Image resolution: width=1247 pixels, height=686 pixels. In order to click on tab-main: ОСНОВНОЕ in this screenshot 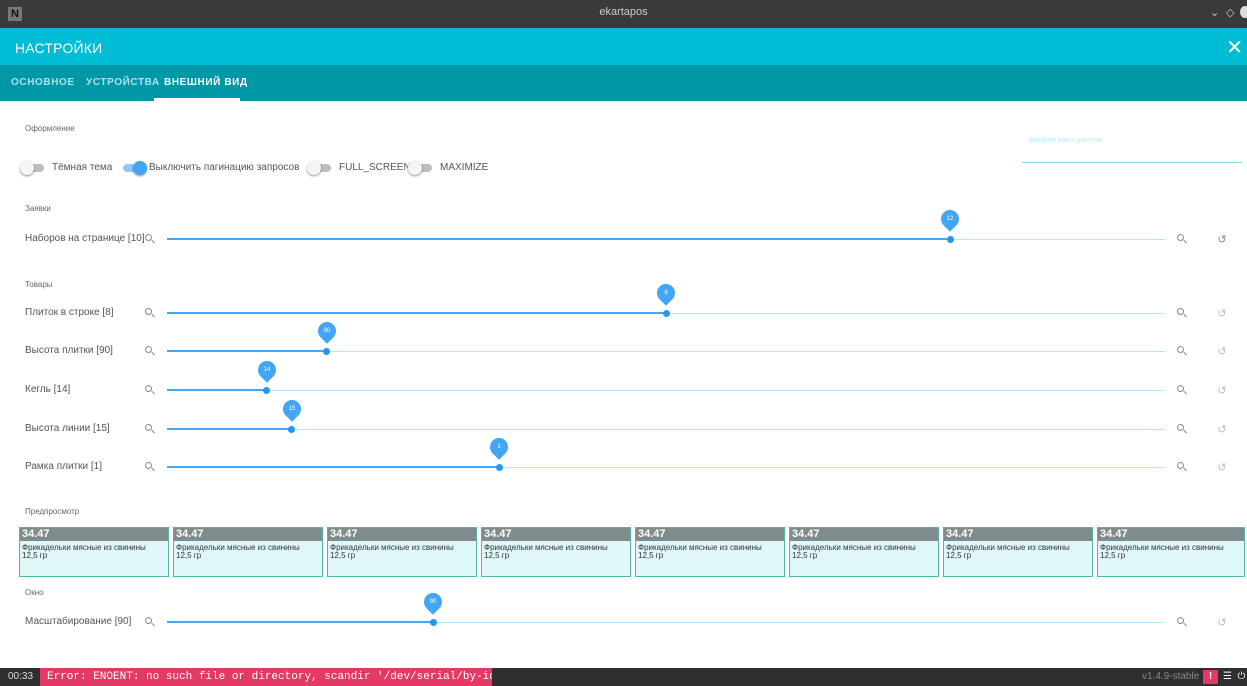, I will do `click(43, 82)`.